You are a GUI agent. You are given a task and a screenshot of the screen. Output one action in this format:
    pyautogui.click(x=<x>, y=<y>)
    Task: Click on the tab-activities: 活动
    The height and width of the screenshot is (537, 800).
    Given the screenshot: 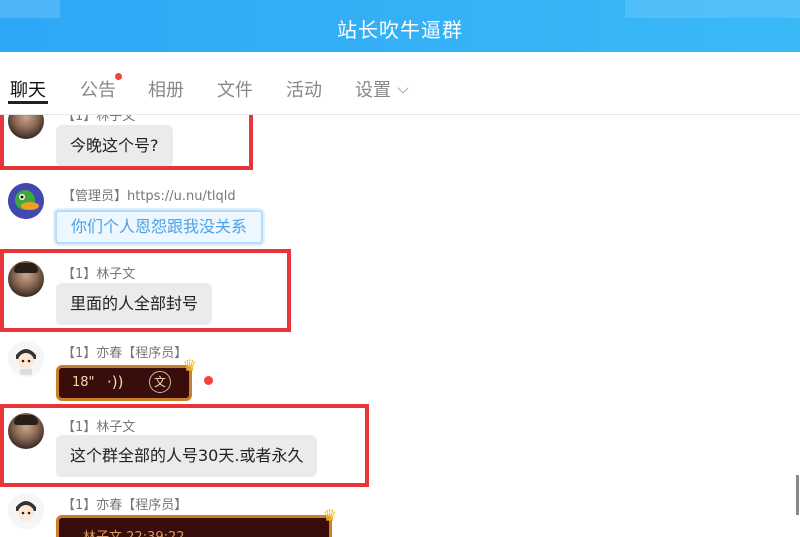 What is the action you would take?
    pyautogui.click(x=304, y=89)
    